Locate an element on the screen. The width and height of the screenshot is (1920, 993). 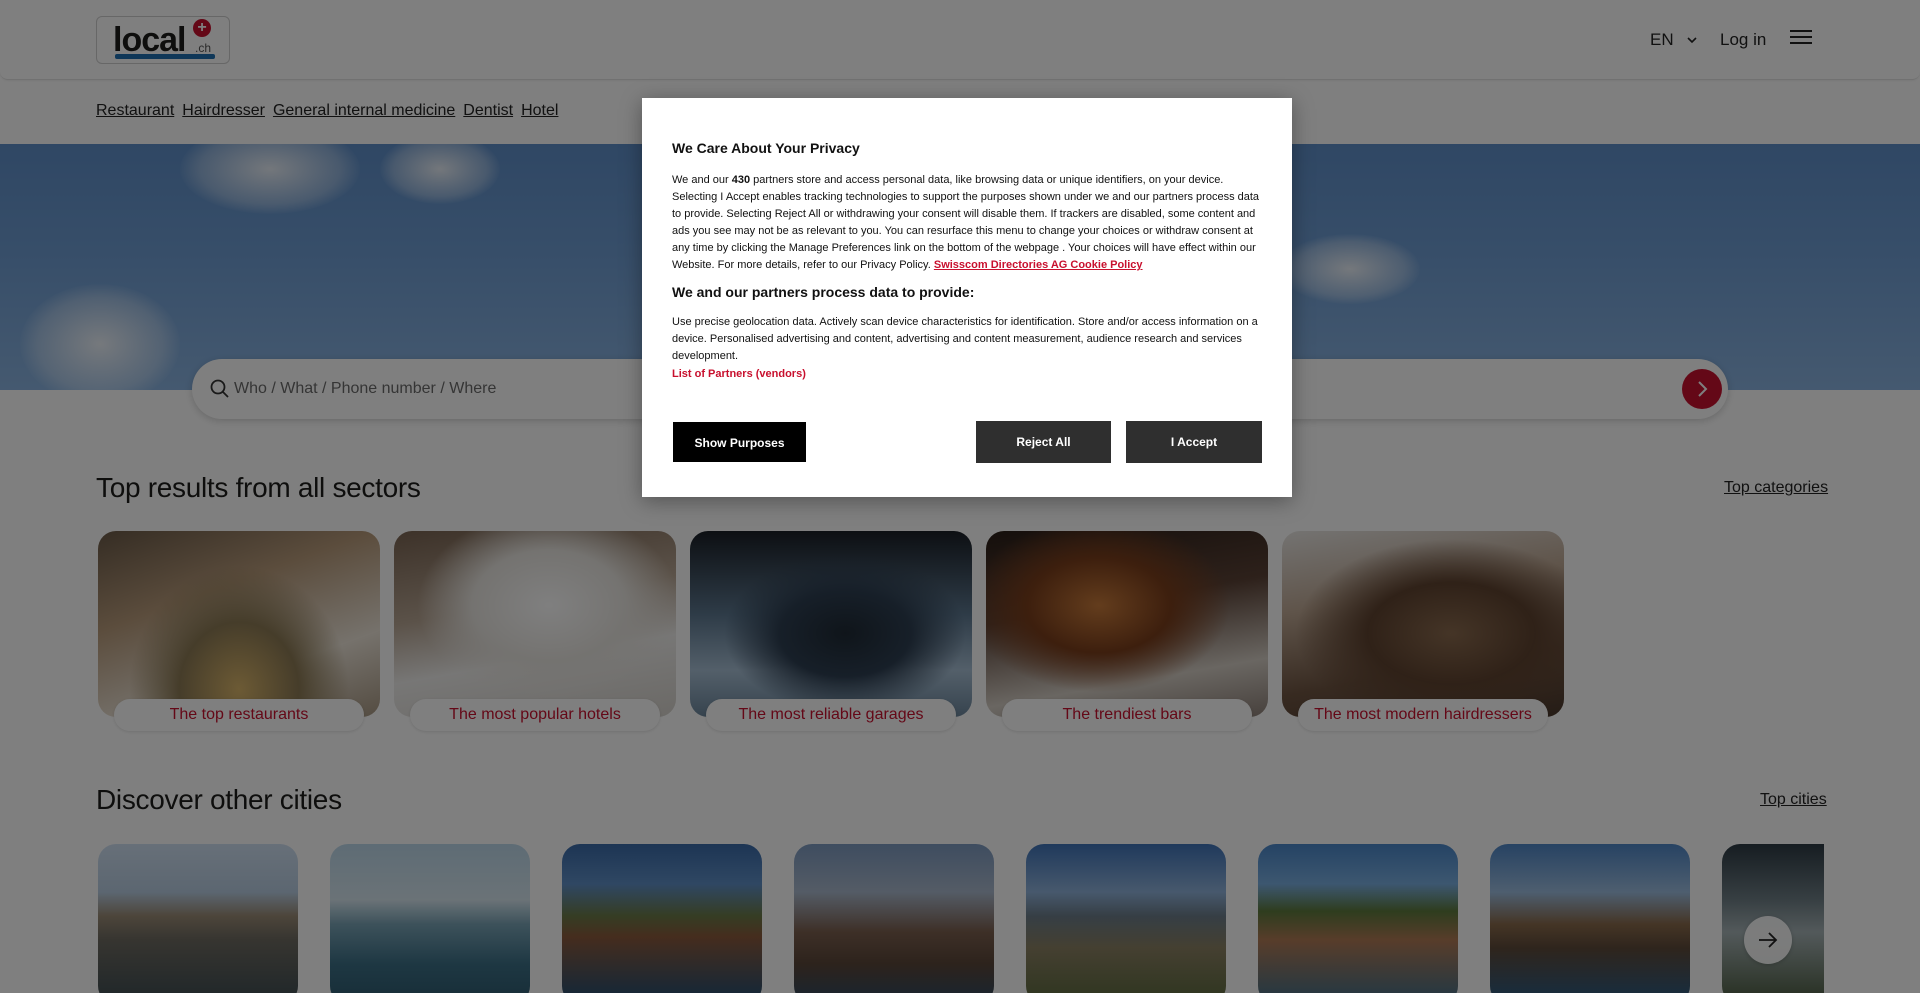
consent-title: We Care About Your Privacy is located at coordinates (766, 148).